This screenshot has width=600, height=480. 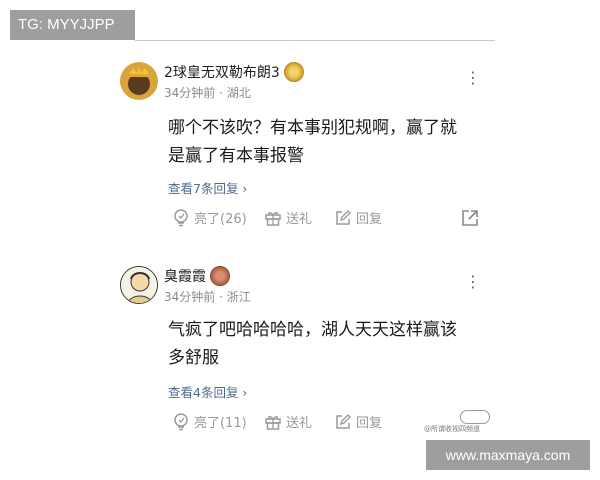 I want to click on comment-actions: 亮了(26) 送礼 回复, so click(x=327, y=219).